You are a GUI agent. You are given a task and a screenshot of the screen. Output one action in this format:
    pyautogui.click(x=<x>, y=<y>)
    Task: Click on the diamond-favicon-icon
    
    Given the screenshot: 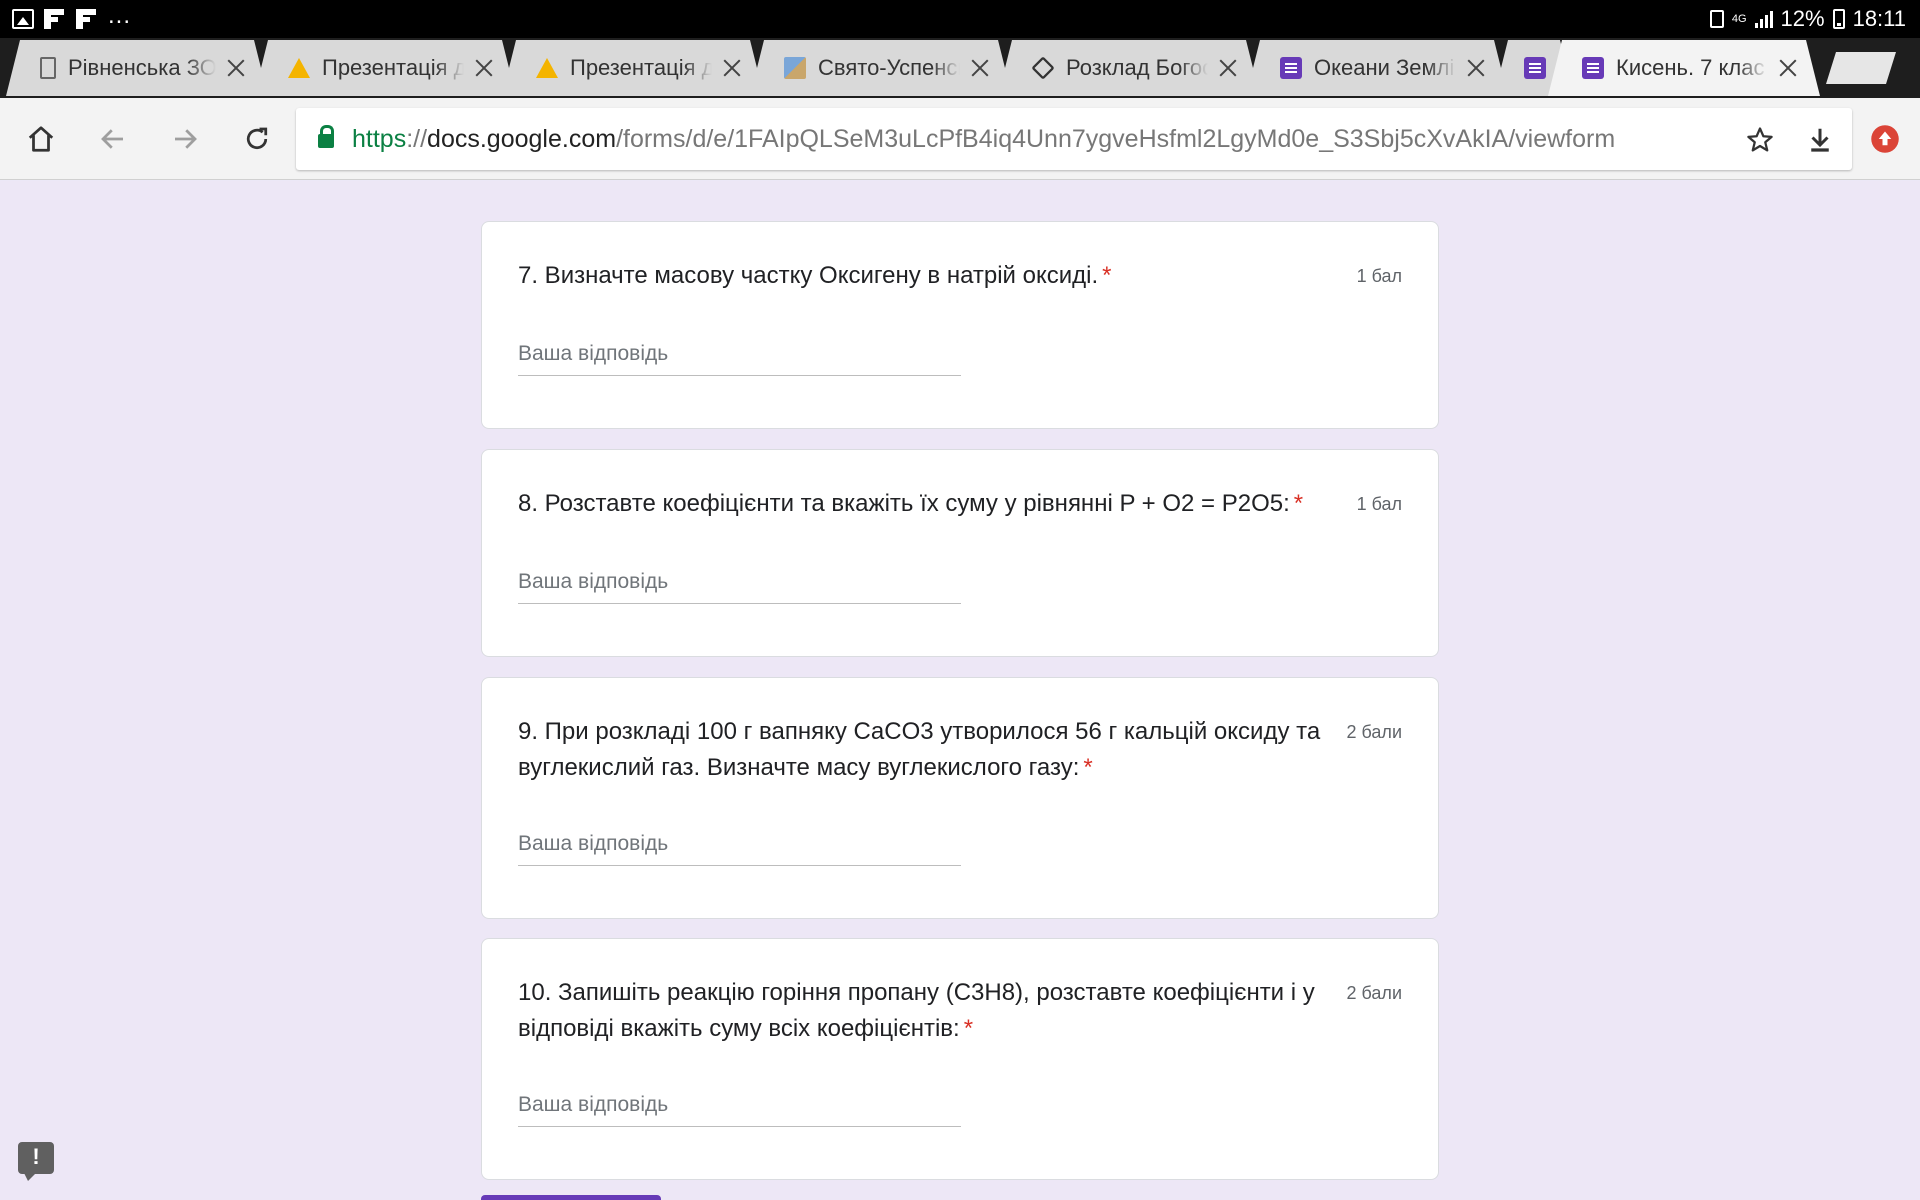 What is the action you would take?
    pyautogui.click(x=1042, y=67)
    